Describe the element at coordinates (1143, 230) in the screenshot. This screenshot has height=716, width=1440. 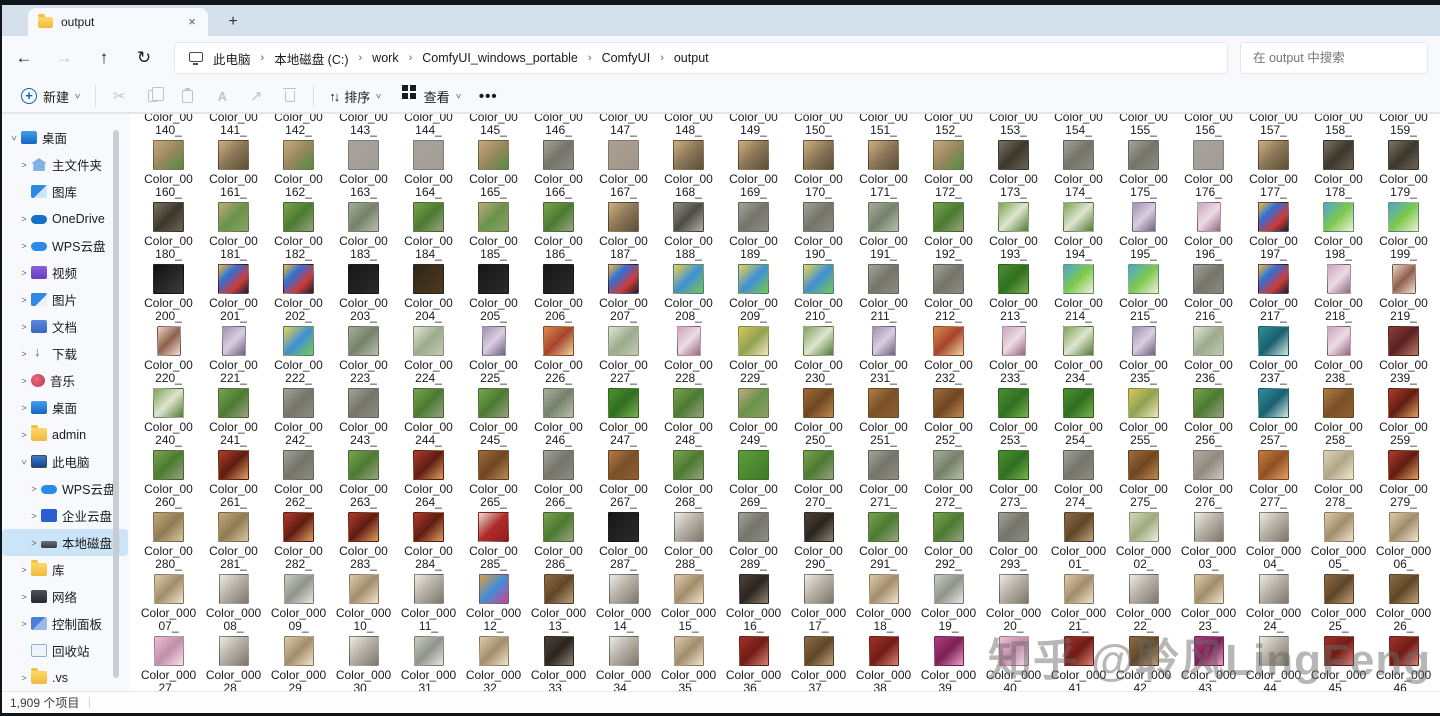
I see `file-item: Color_00 195_` at that location.